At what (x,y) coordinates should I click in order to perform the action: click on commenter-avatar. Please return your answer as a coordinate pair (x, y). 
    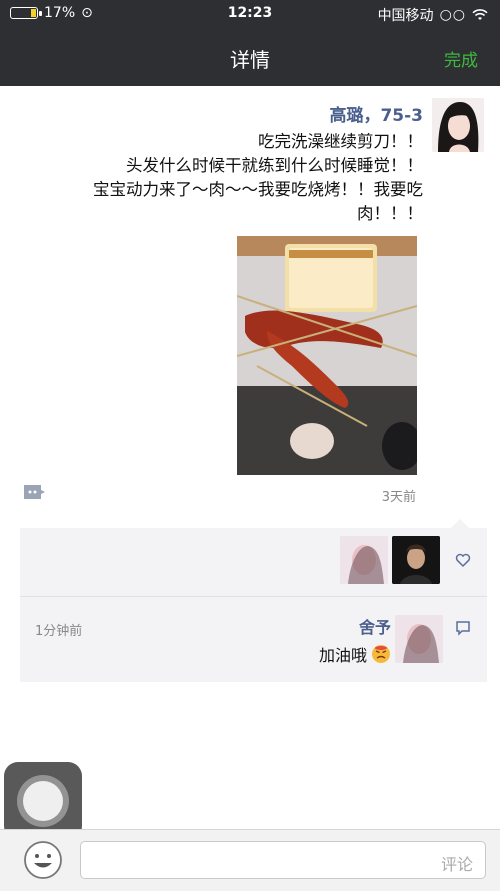
    Looking at the image, I should click on (419, 639).